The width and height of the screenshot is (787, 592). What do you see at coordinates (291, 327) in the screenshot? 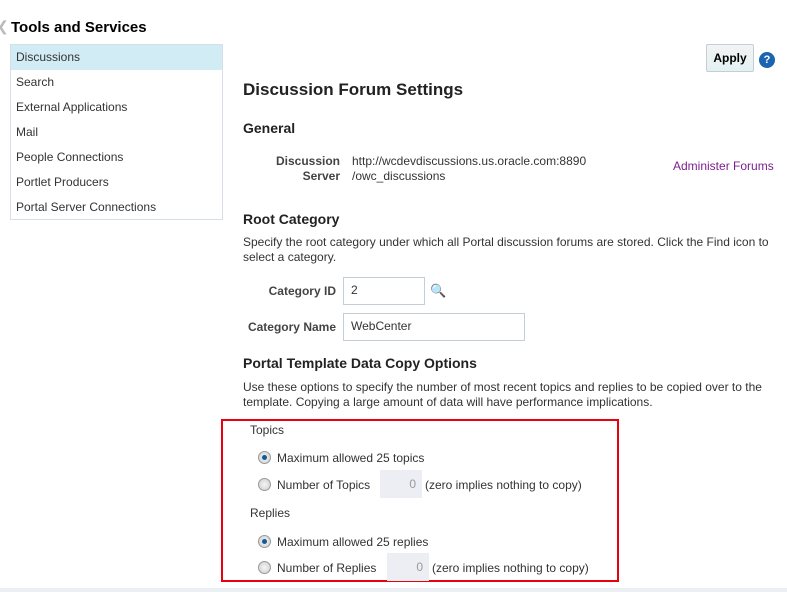
I see `category-name-label: Category Name` at bounding box center [291, 327].